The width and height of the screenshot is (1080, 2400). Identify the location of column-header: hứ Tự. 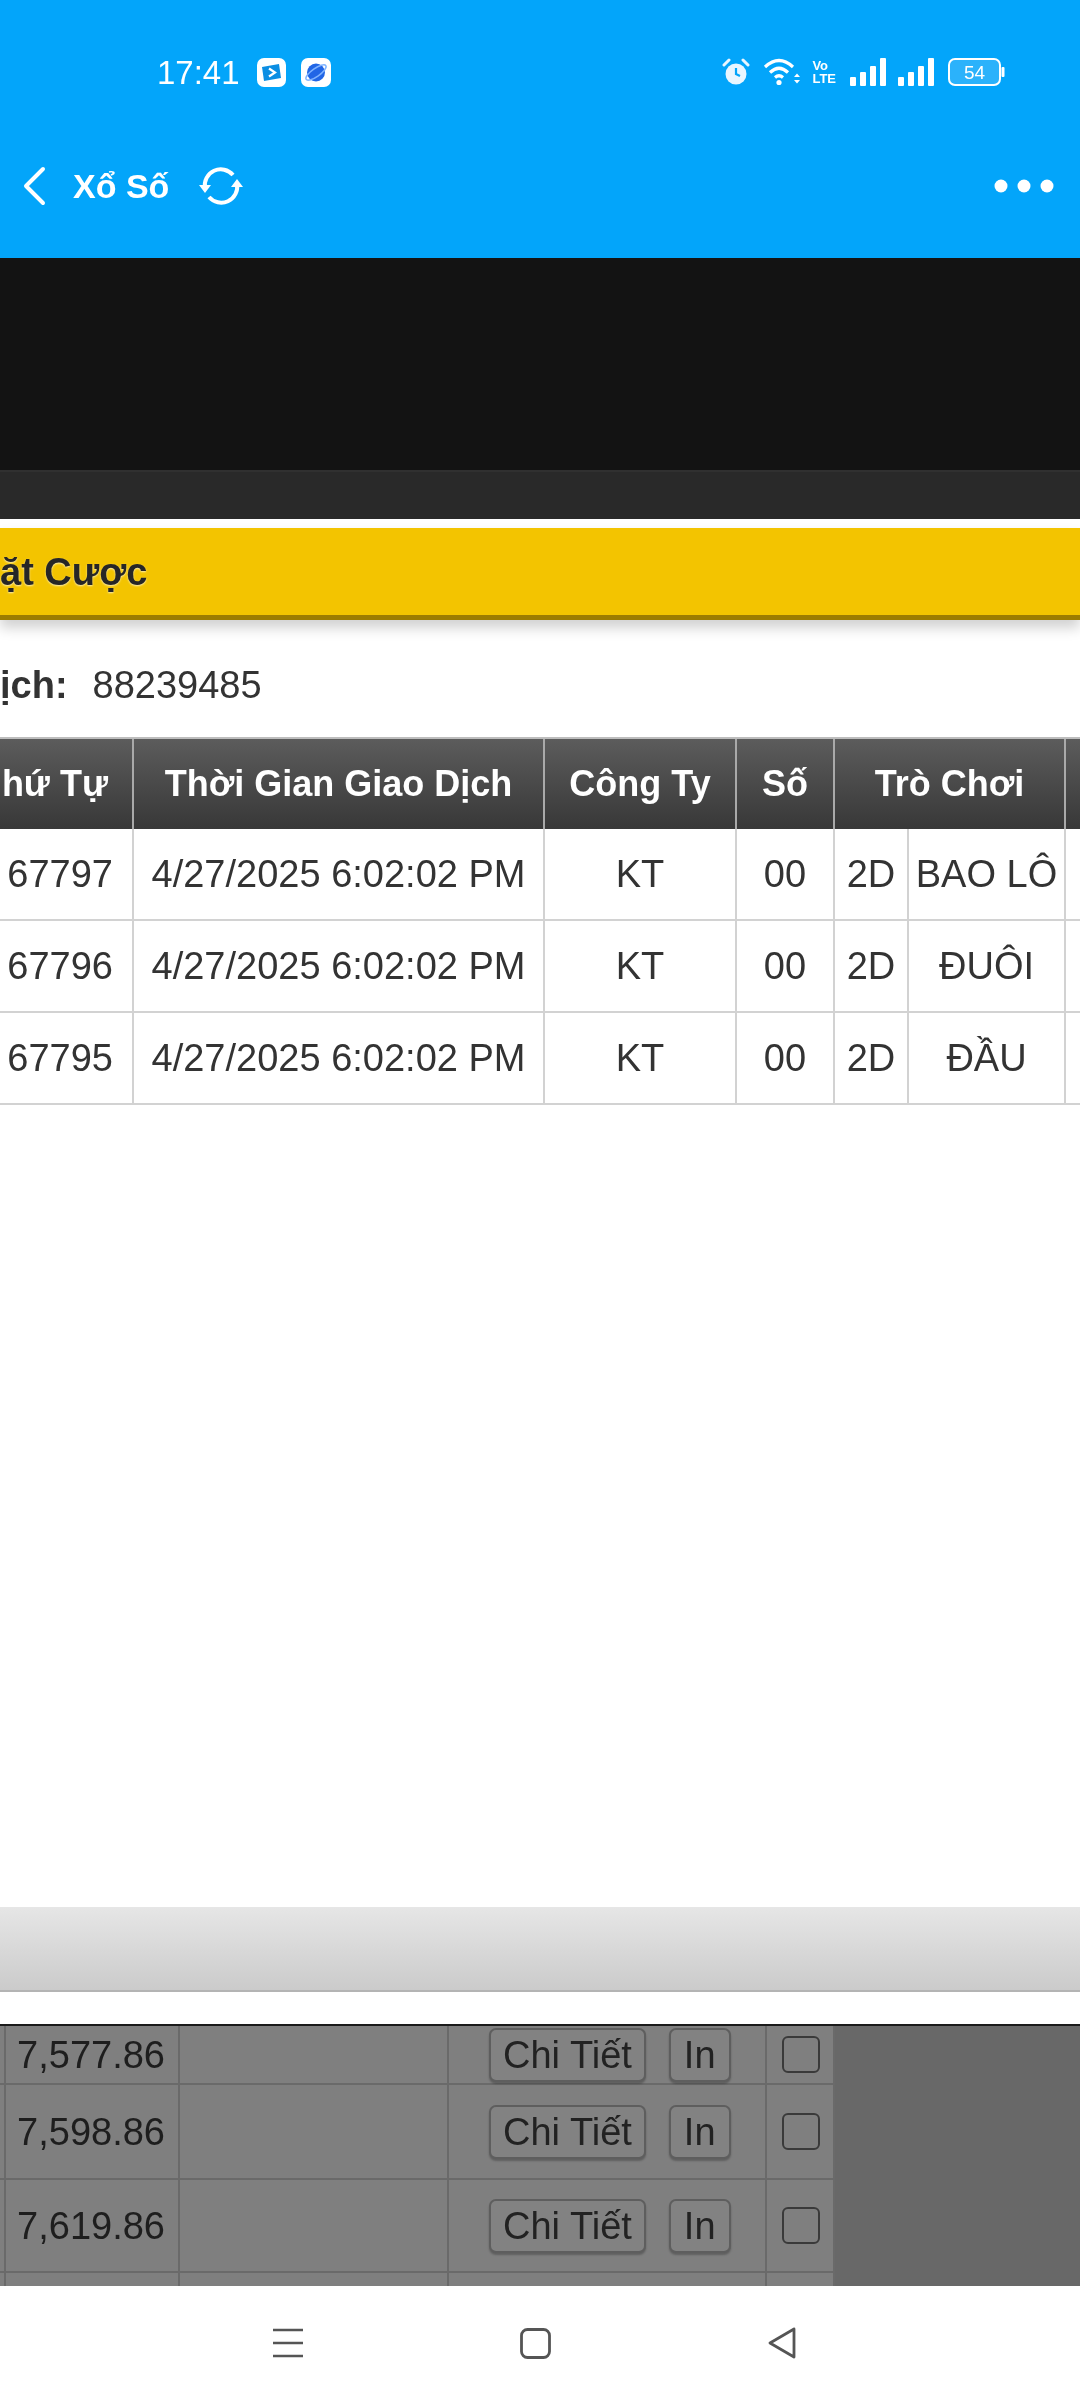
(67, 784).